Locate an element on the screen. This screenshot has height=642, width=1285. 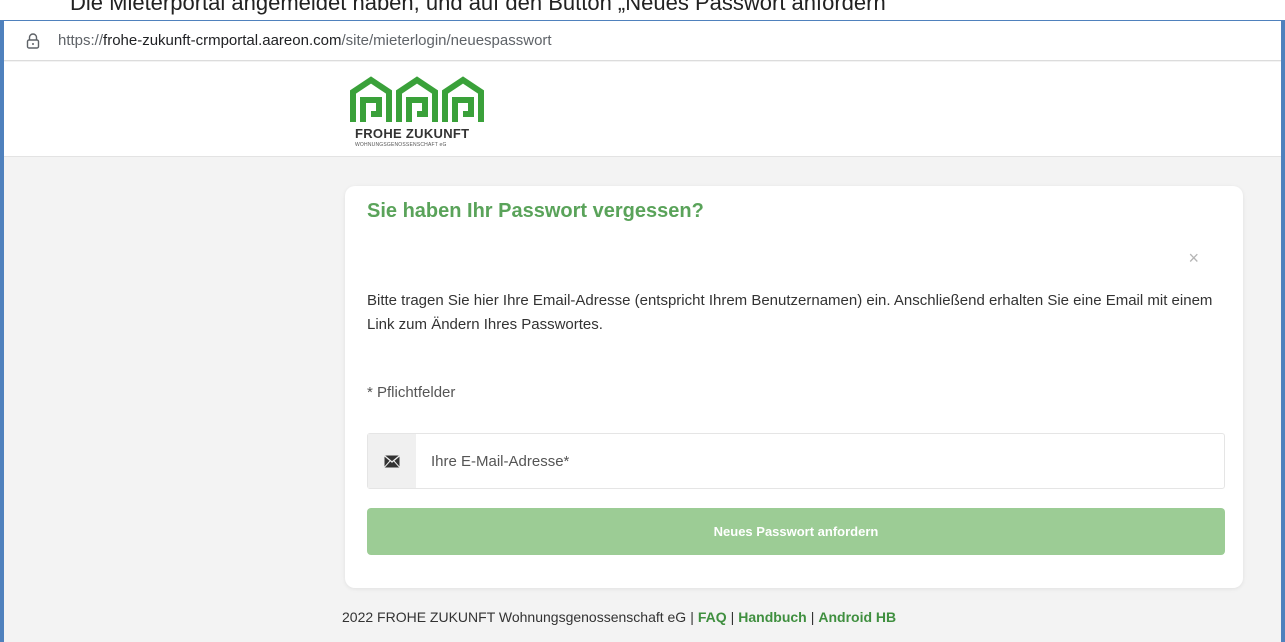
envelope-icon is located at coordinates (392, 461).